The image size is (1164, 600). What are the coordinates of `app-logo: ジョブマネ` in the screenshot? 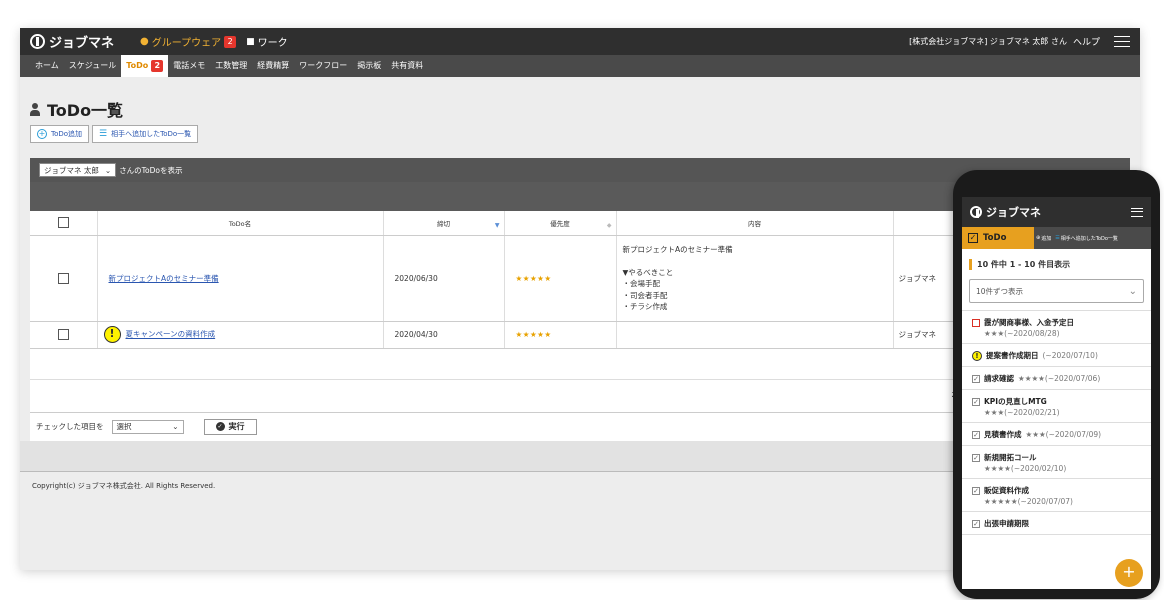 It's located at (72, 41).